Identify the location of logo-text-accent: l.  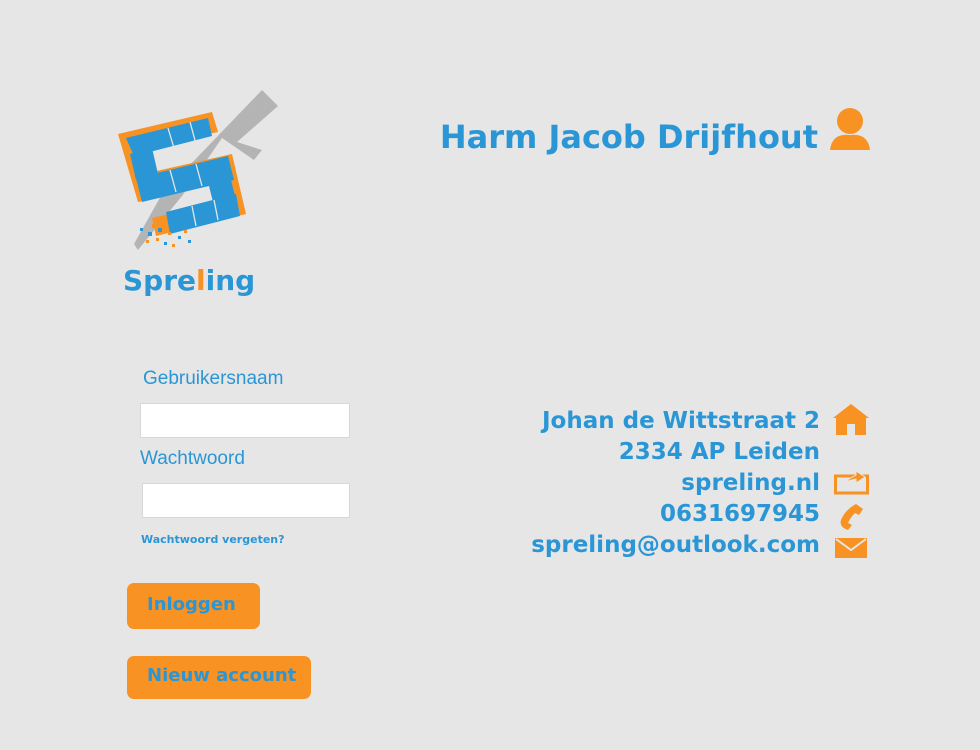
(201, 280).